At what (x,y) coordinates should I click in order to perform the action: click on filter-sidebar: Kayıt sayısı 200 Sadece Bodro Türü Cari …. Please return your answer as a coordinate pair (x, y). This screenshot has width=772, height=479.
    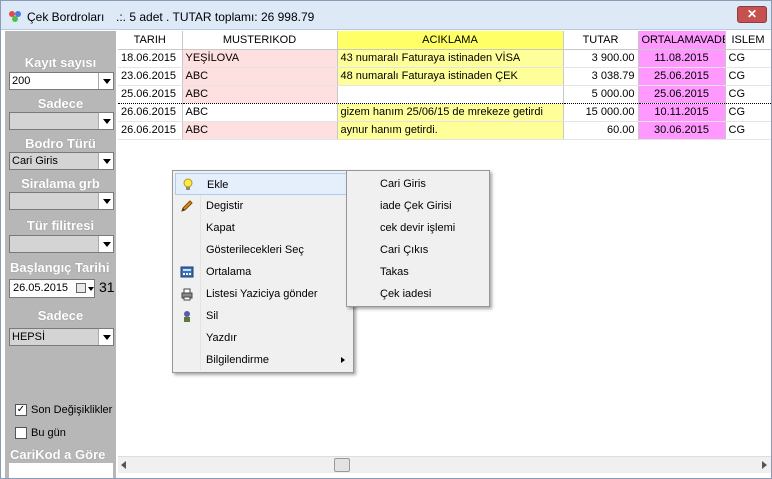
    Looking at the image, I should click on (60, 254).